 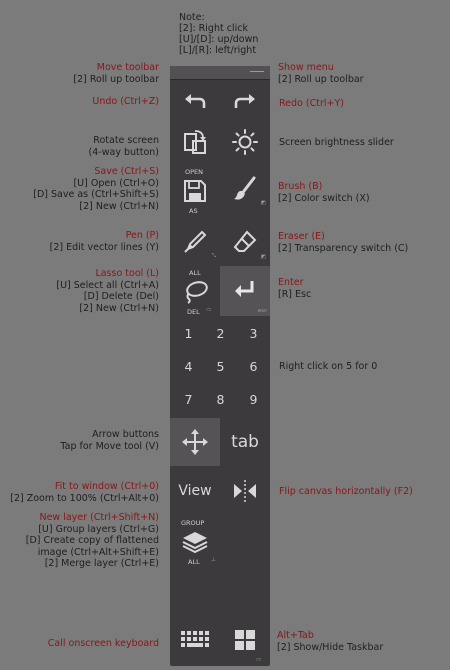 I want to click on undo-button, so click(x=195, y=102).